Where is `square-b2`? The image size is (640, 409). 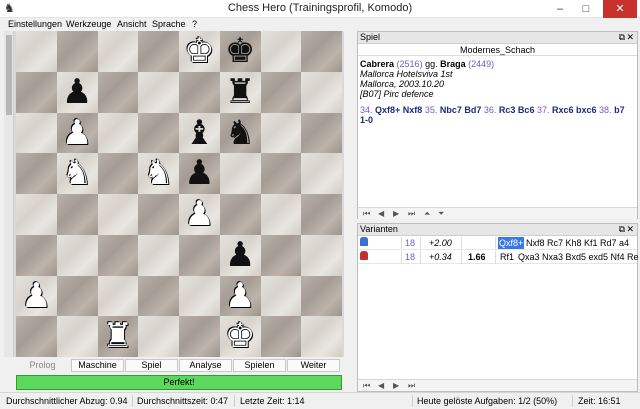 square-b2 is located at coordinates (77, 296).